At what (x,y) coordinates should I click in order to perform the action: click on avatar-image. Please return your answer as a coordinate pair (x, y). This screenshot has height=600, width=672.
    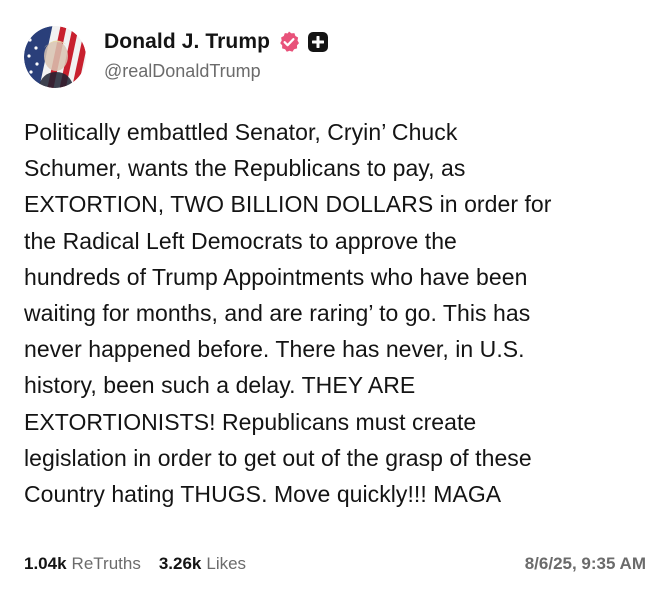
    Looking at the image, I should click on (55, 57).